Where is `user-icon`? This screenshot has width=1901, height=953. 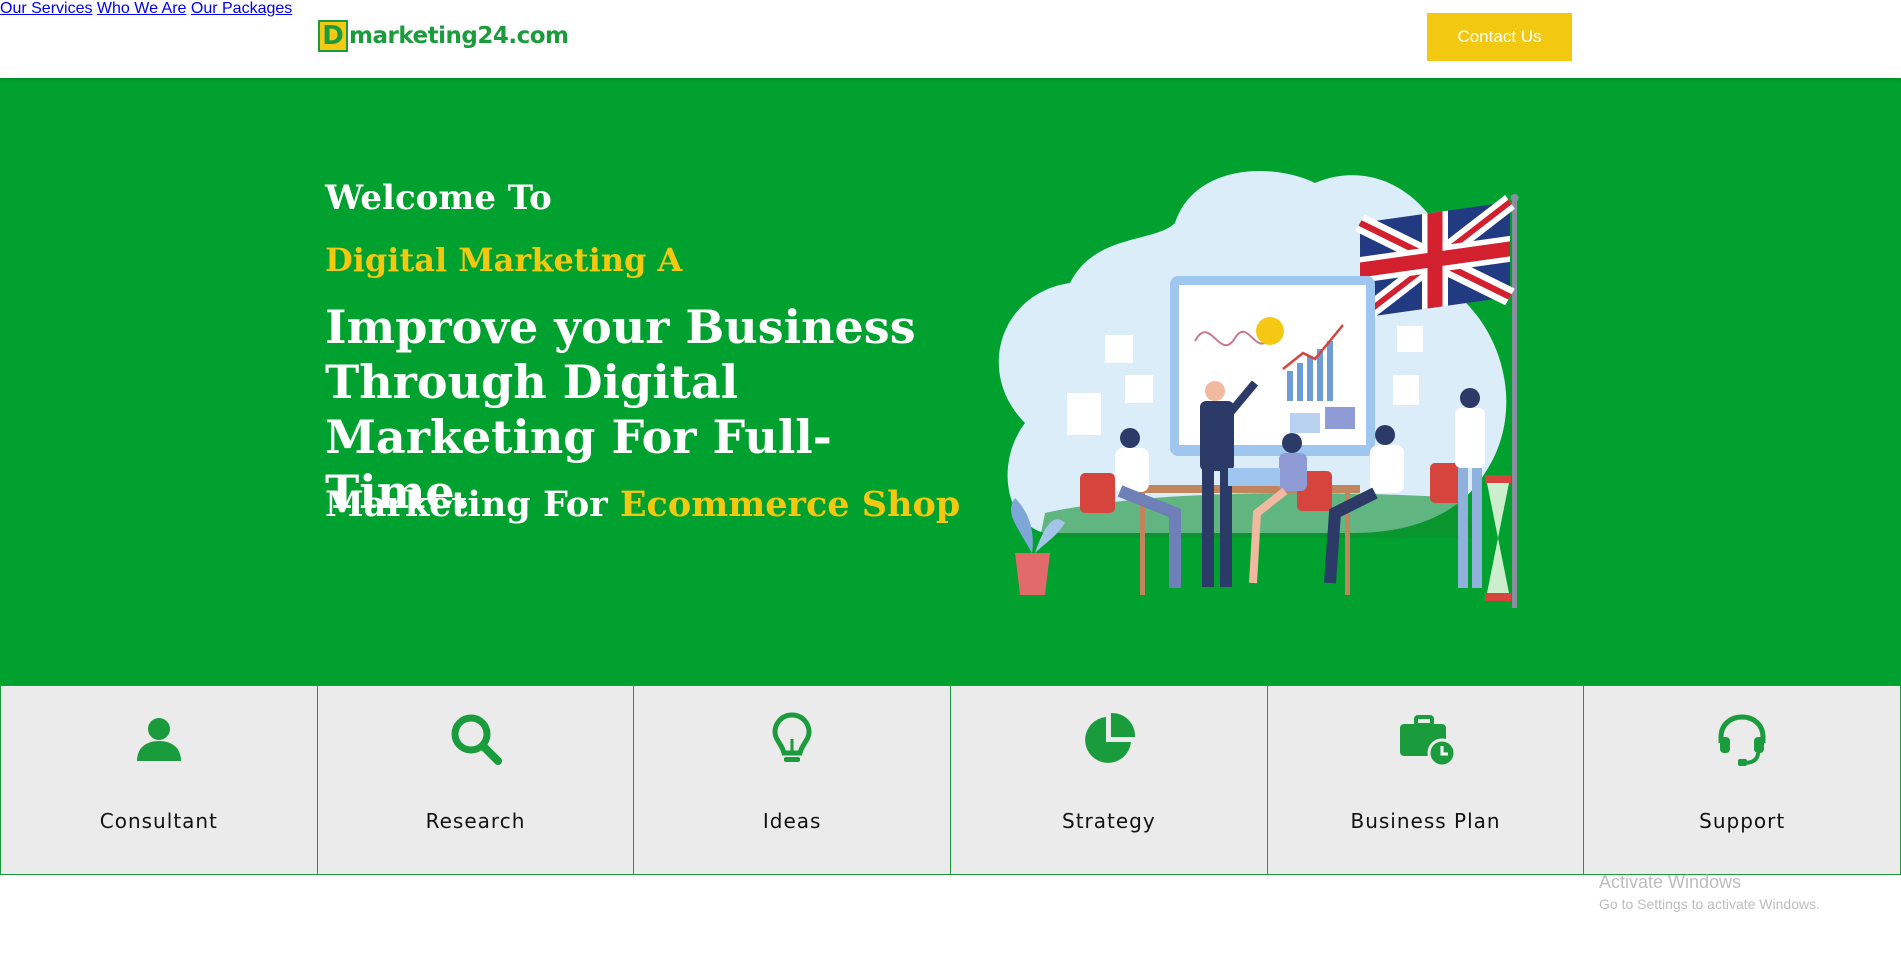
user-icon is located at coordinates (158, 739).